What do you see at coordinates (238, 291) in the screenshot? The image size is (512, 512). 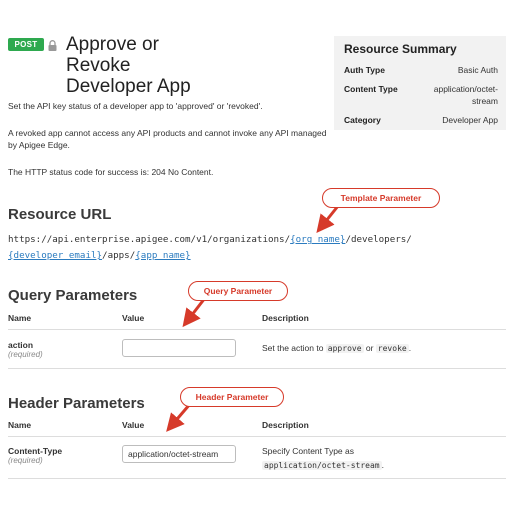 I see `query-parameter-callout: Query Parameter` at bounding box center [238, 291].